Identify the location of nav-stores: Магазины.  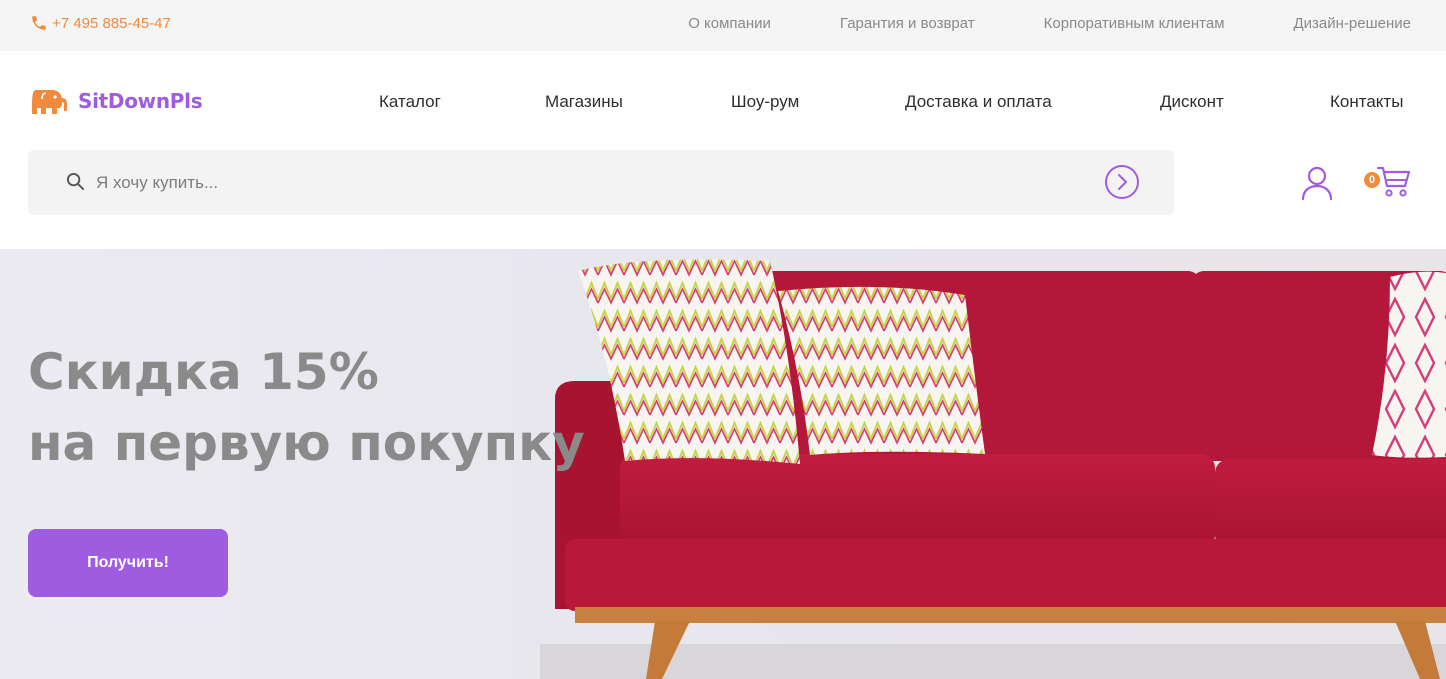
(584, 102).